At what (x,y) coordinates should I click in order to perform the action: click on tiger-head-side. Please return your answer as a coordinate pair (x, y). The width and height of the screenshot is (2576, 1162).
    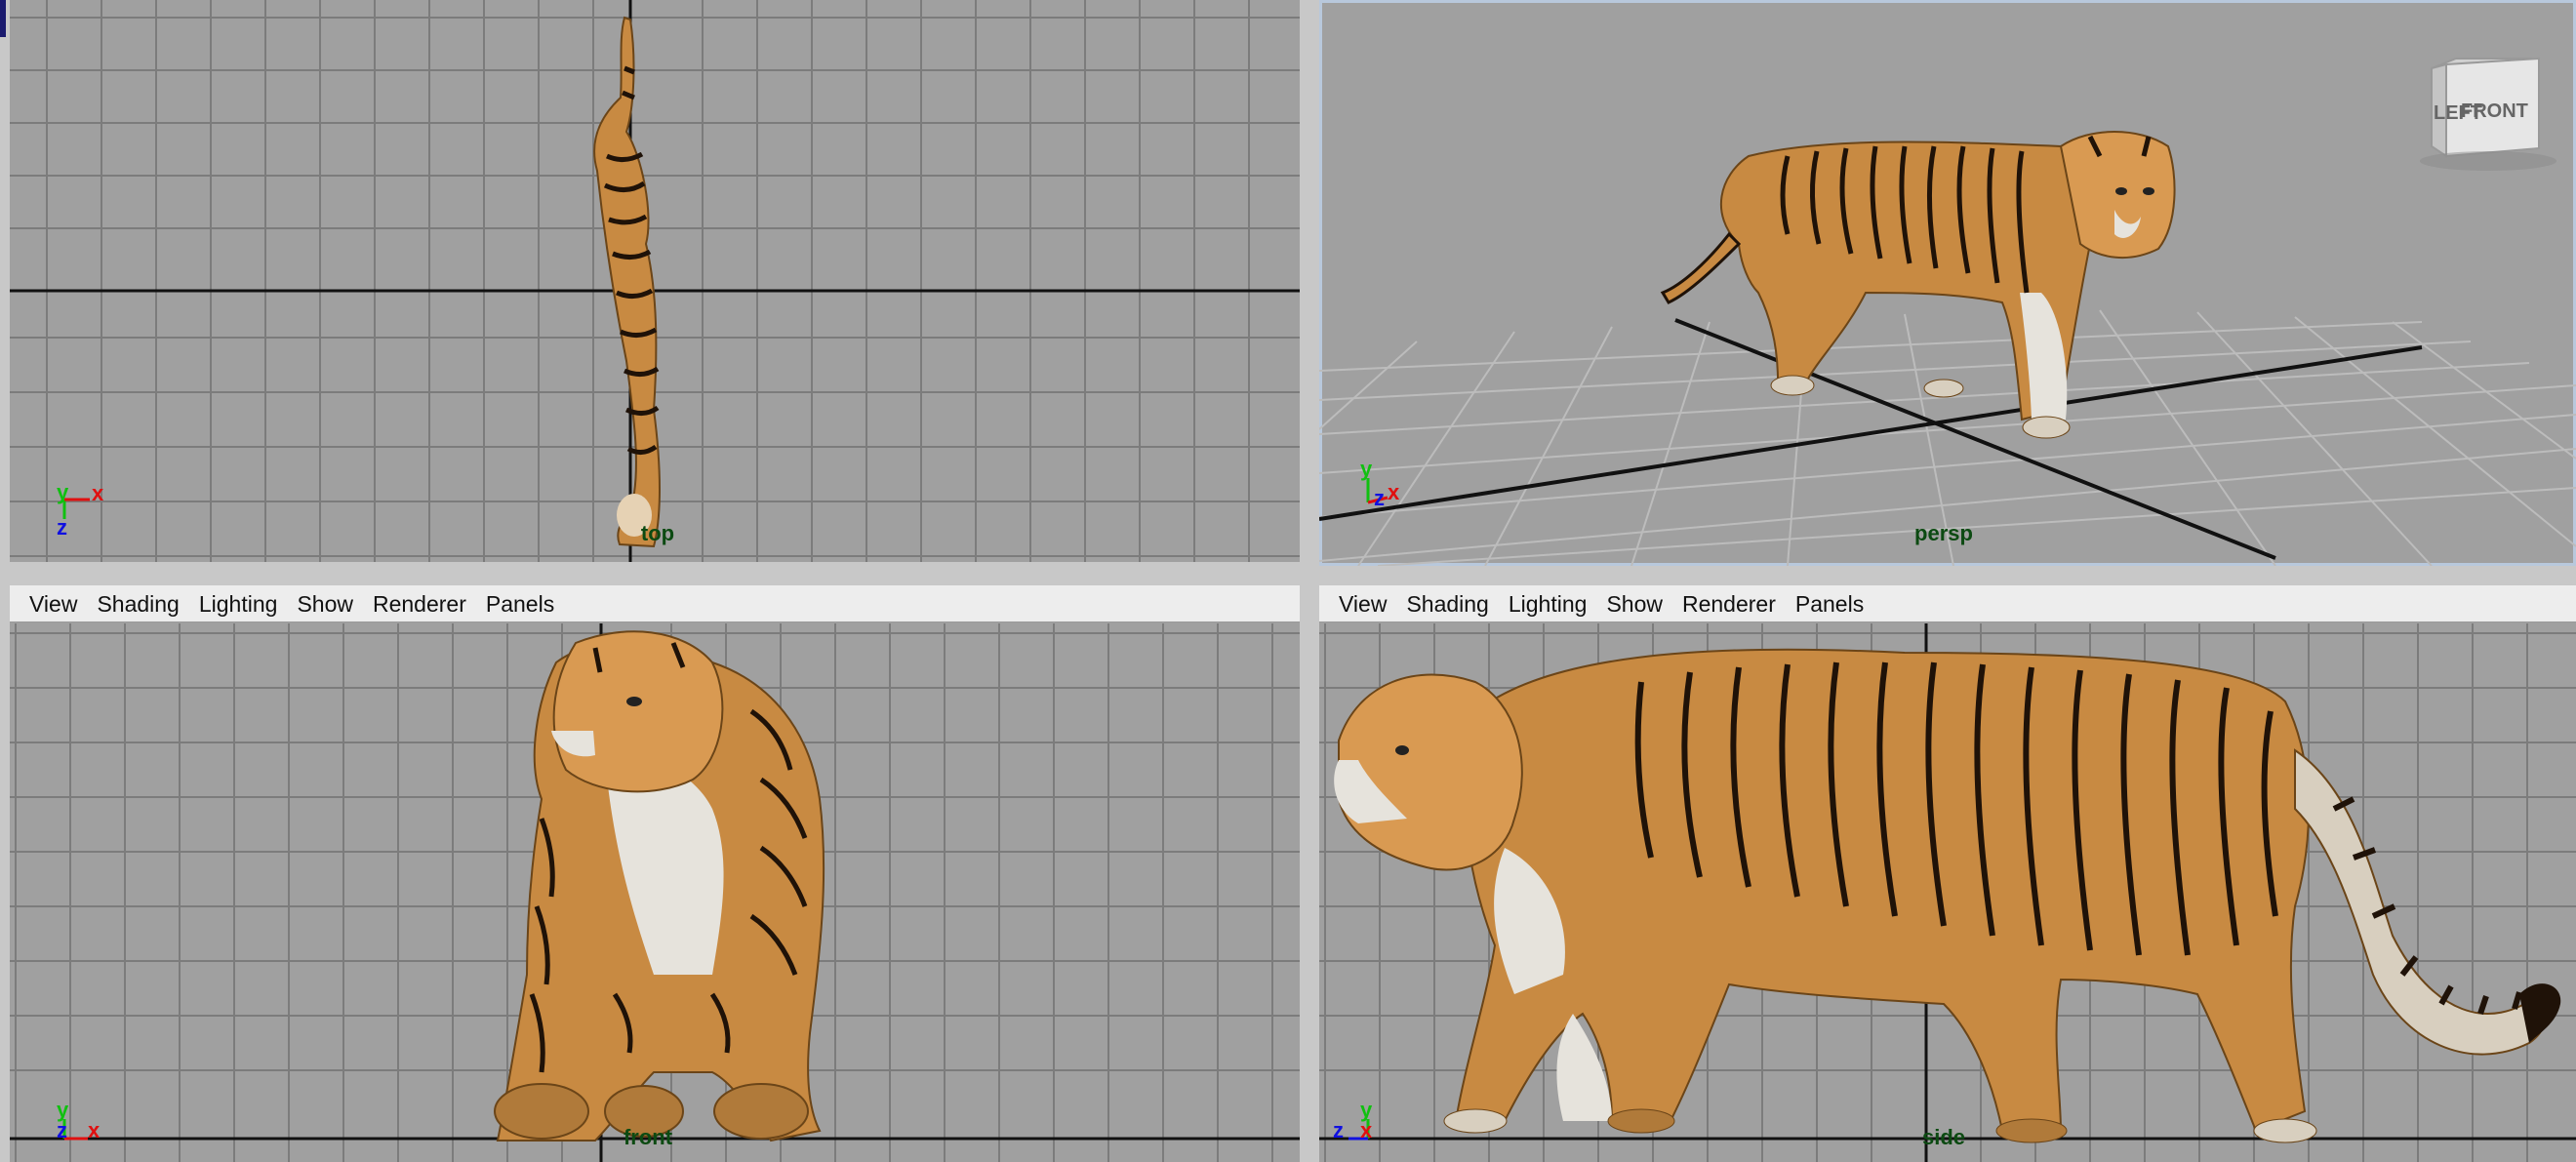
    Looking at the image, I should click on (1430, 772).